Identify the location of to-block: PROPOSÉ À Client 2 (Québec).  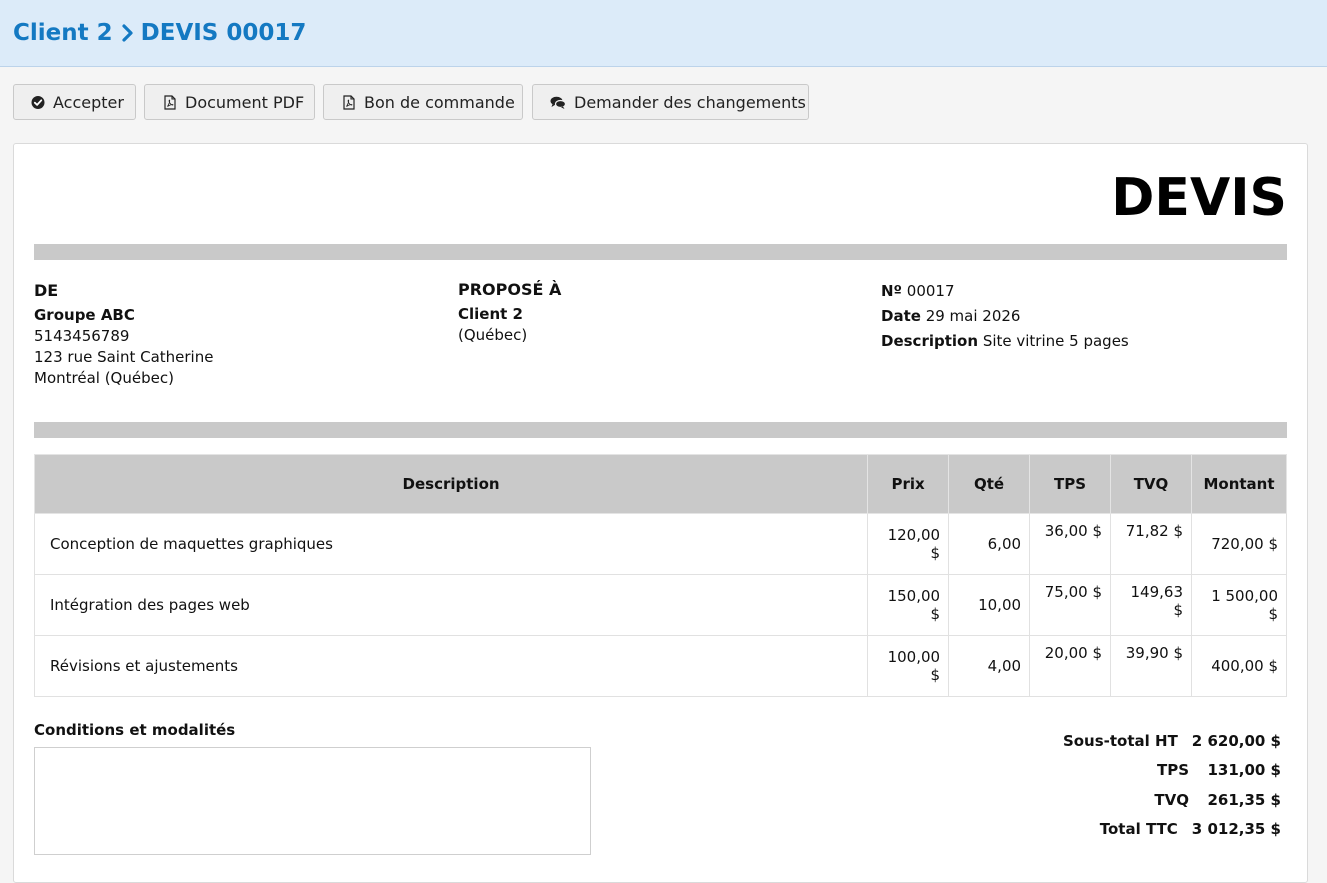
(509, 312).